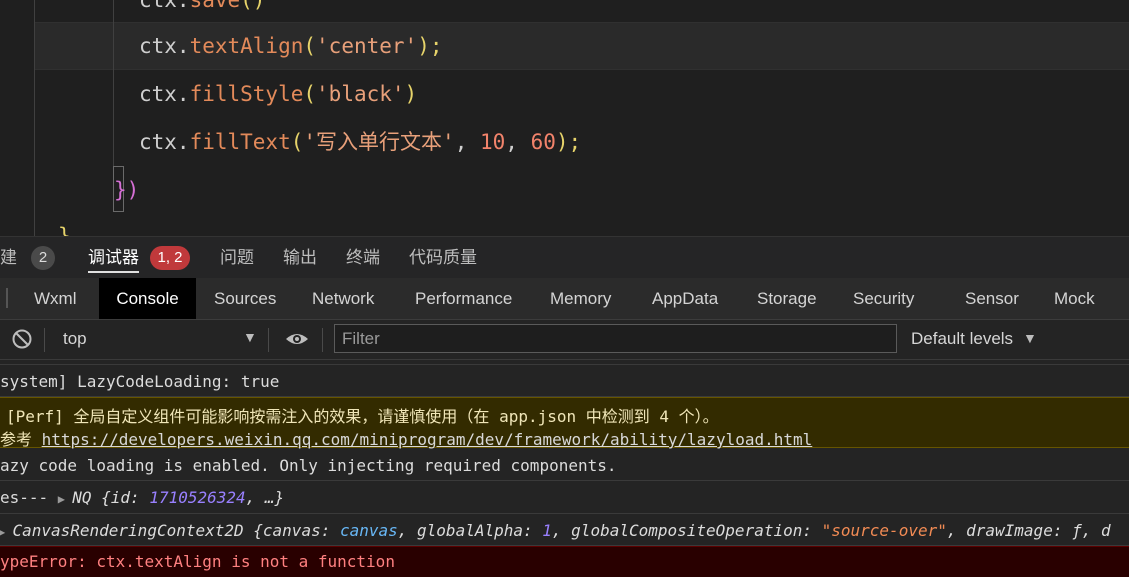  Describe the element at coordinates (615, 338) in the screenshot. I see `filter-input` at that location.